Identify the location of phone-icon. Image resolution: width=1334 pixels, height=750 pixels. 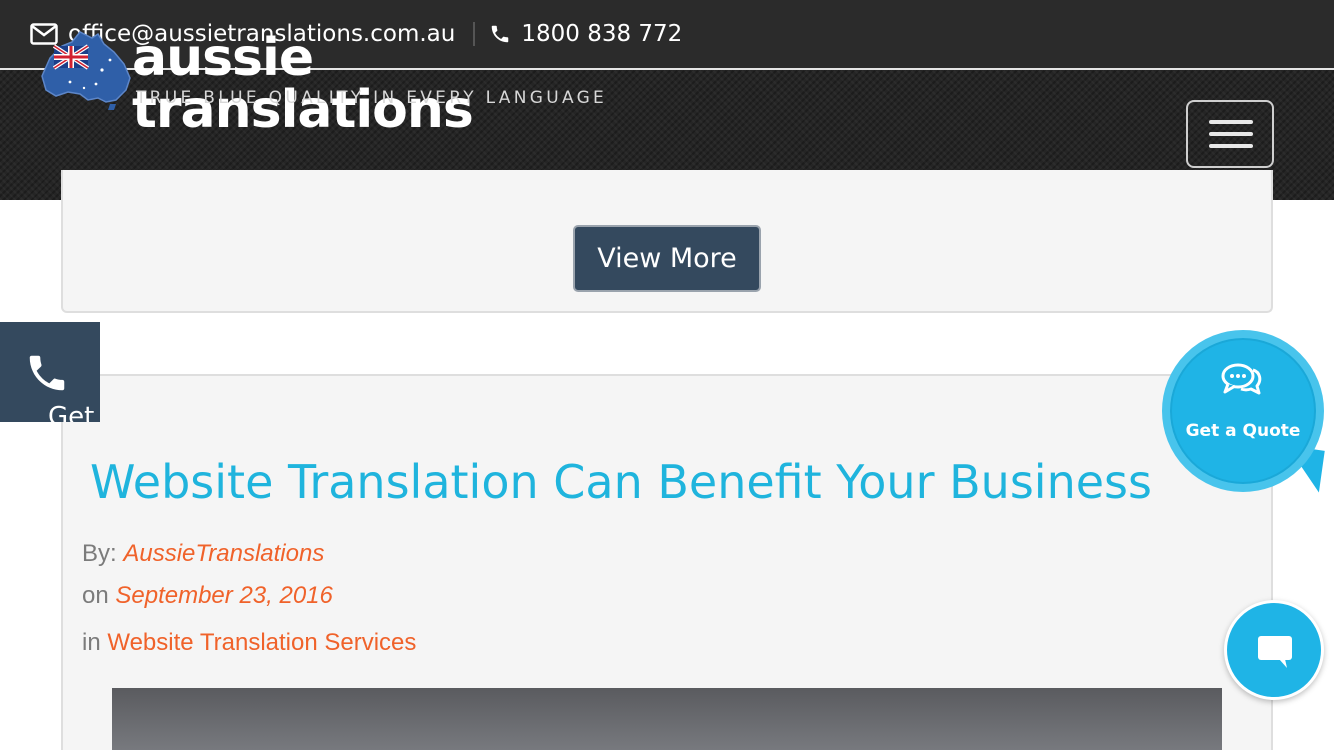
(47, 373).